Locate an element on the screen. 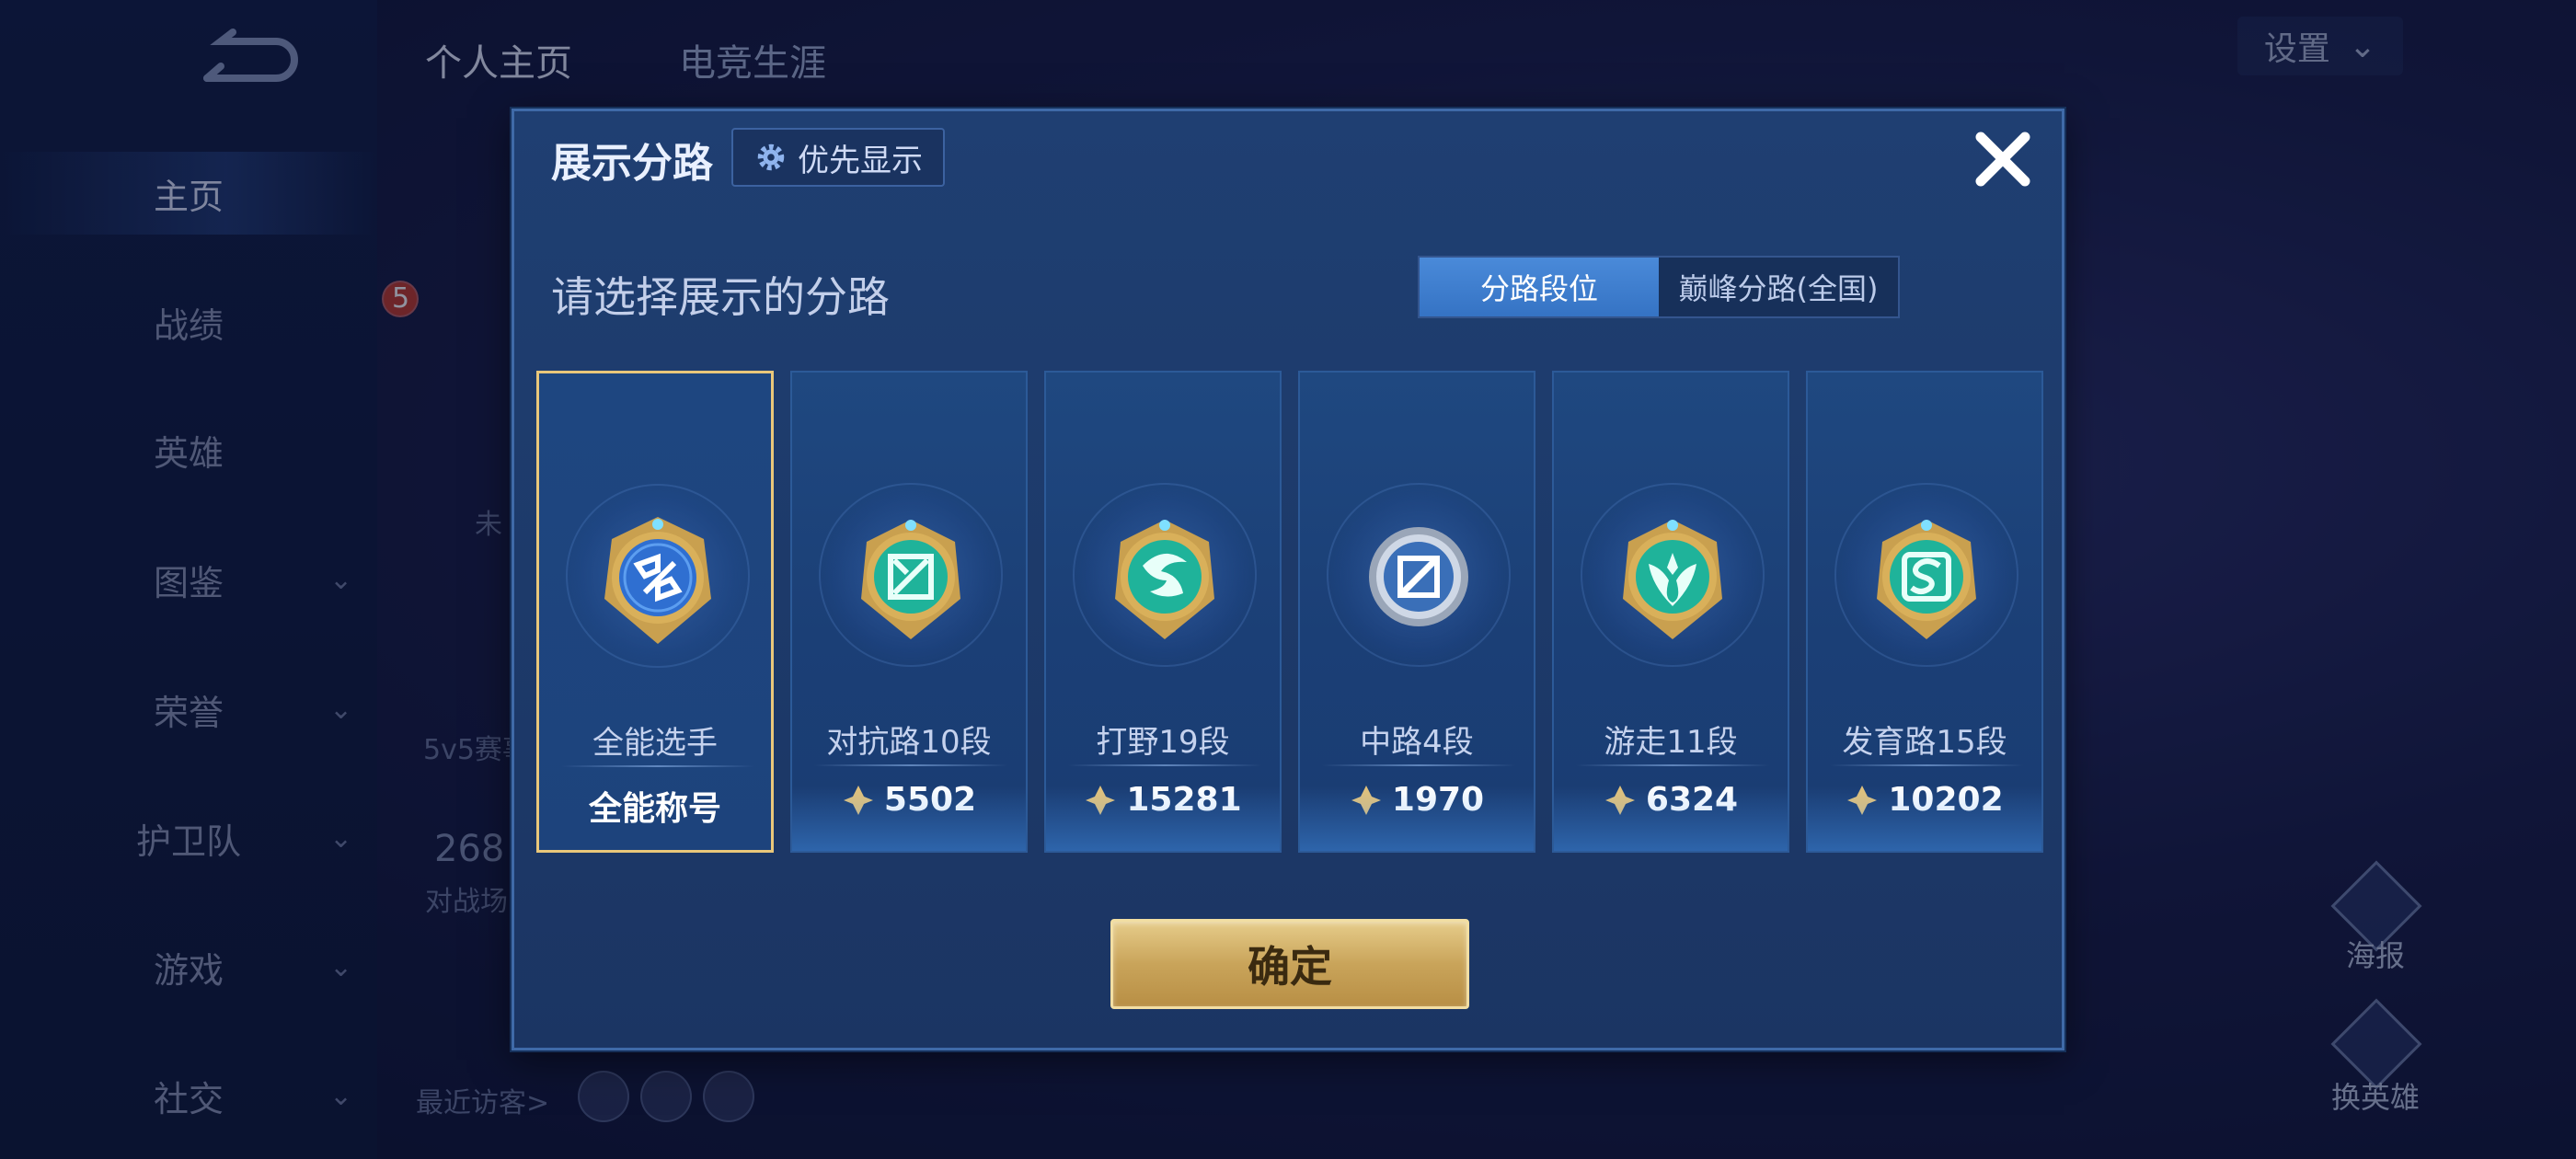 The image size is (2576, 1159). lane-card-all-round: 全能选手 全能称号 is located at coordinates (655, 612).